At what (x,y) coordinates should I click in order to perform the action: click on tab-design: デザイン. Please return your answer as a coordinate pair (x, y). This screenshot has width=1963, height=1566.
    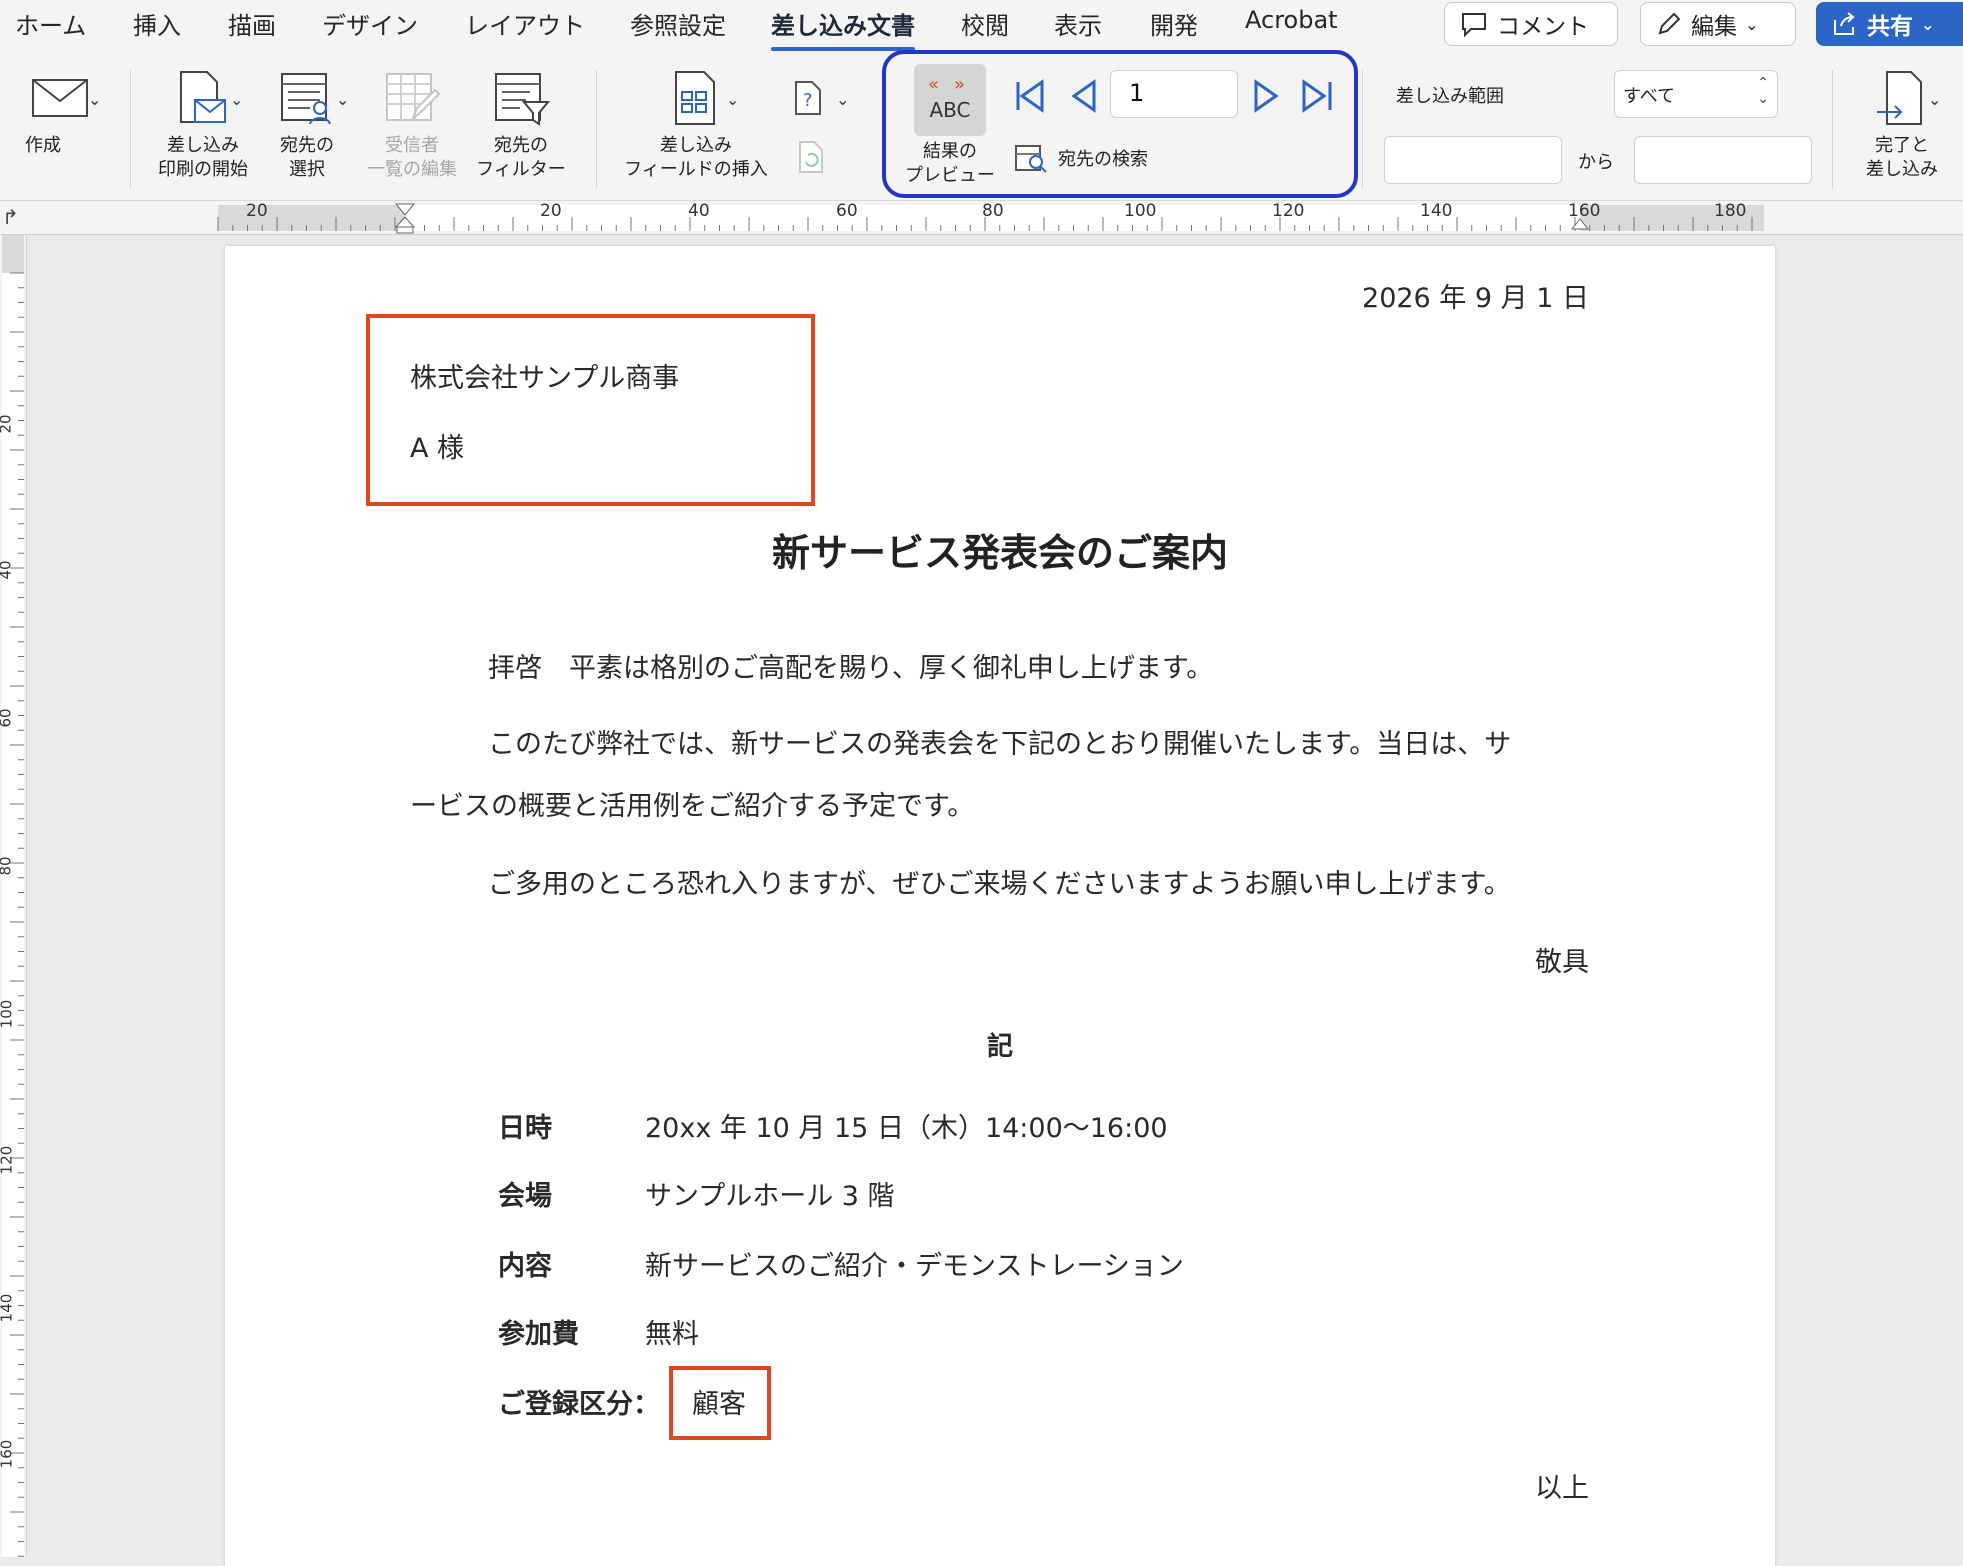
    Looking at the image, I should click on (370, 23).